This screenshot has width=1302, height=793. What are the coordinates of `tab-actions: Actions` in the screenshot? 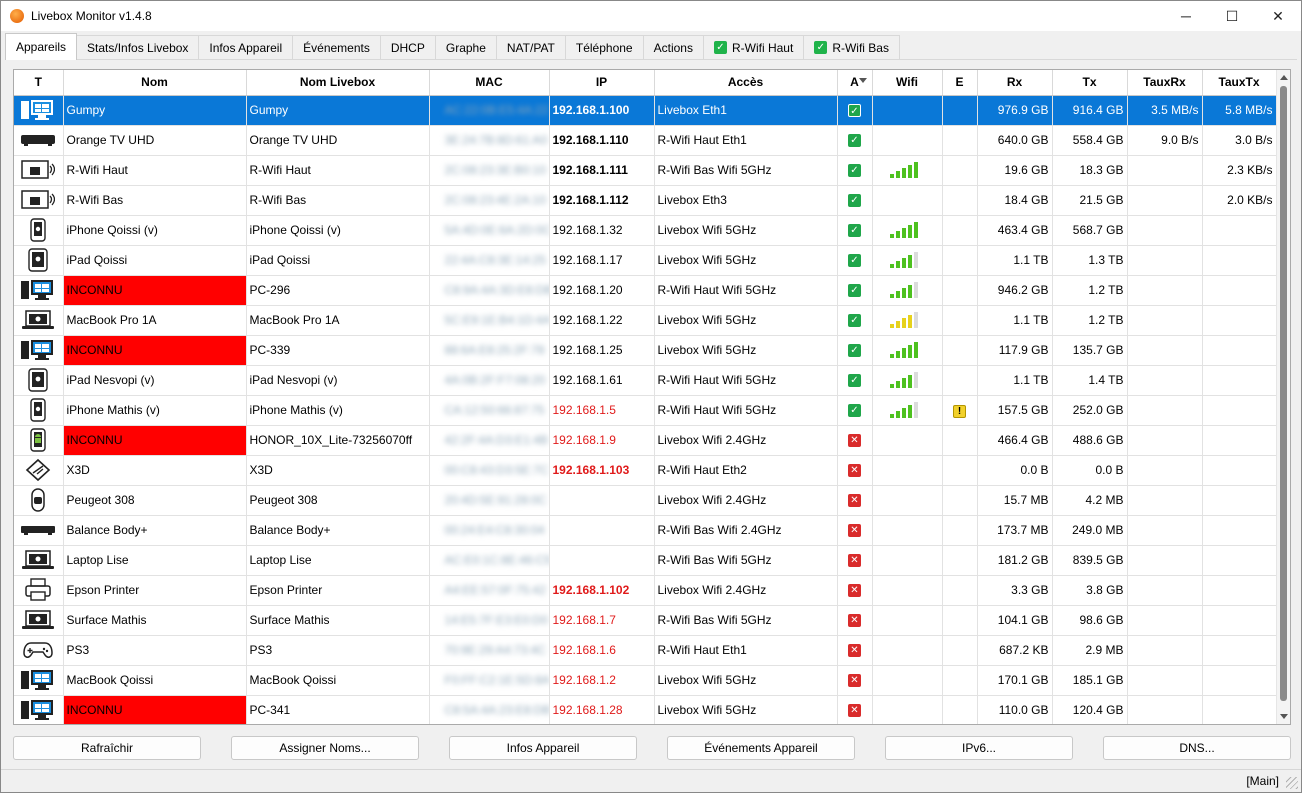 It's located at (673, 47).